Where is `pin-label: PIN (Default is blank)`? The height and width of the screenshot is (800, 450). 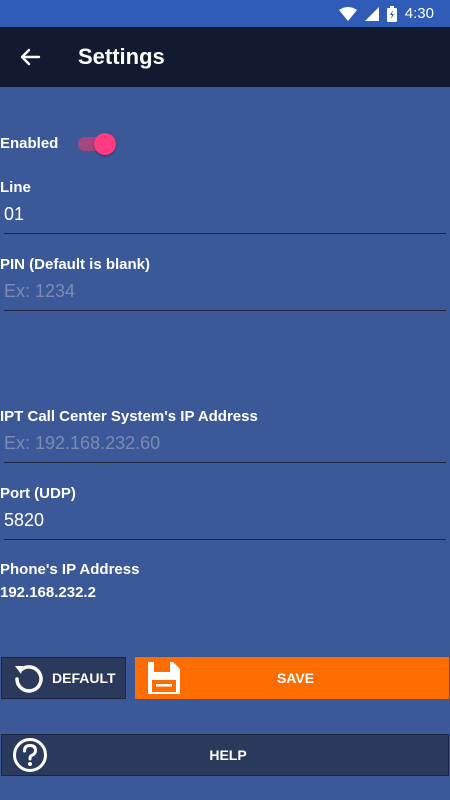
pin-label: PIN (Default is blank) is located at coordinates (75, 264).